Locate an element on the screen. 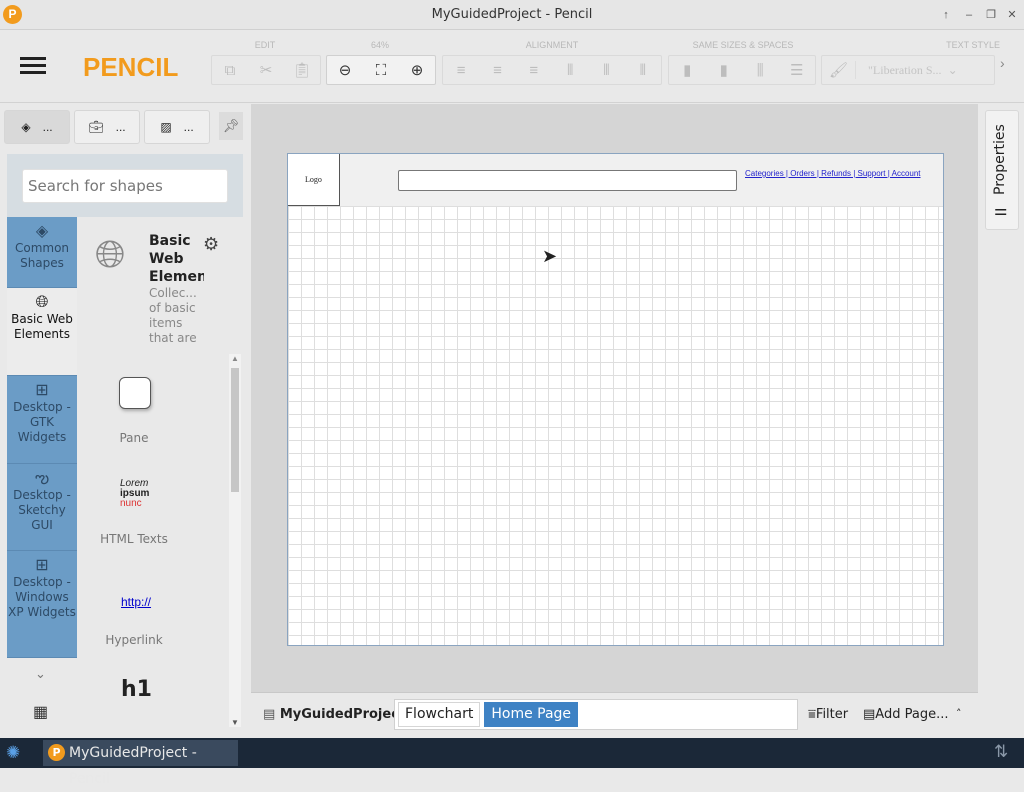 The height and width of the screenshot is (792, 1024). category-sketchy-gui: ఌ Desktop - Sketchy GUI is located at coordinates (42, 507).